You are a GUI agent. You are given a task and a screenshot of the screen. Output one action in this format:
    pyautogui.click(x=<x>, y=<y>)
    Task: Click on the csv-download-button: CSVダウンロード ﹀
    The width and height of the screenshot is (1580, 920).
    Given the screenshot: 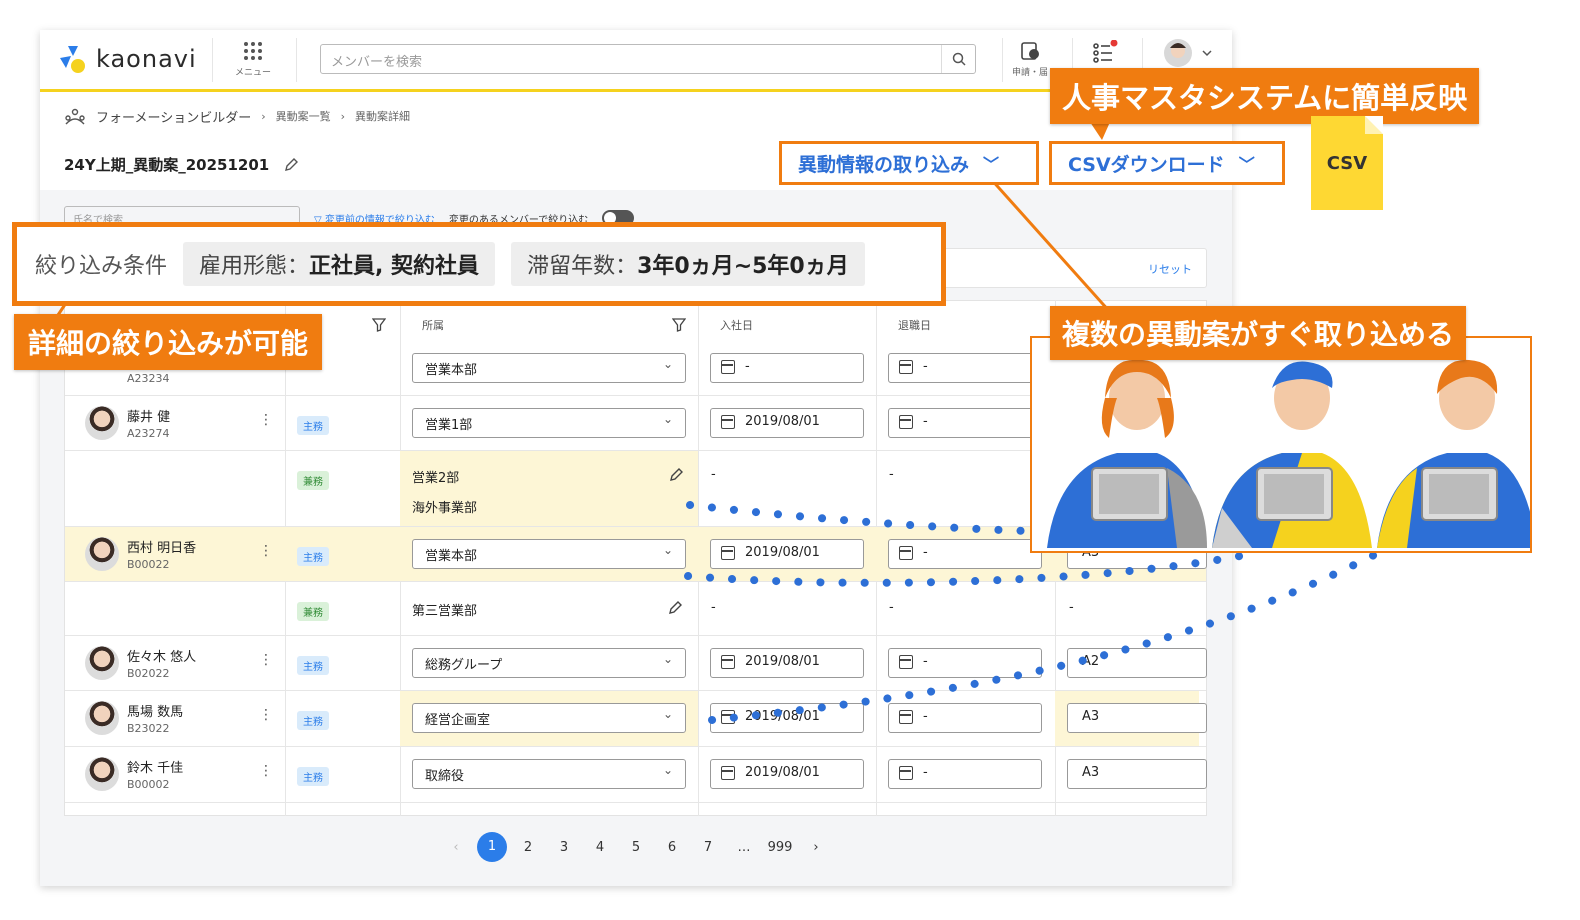 What is the action you would take?
    pyautogui.click(x=1167, y=163)
    